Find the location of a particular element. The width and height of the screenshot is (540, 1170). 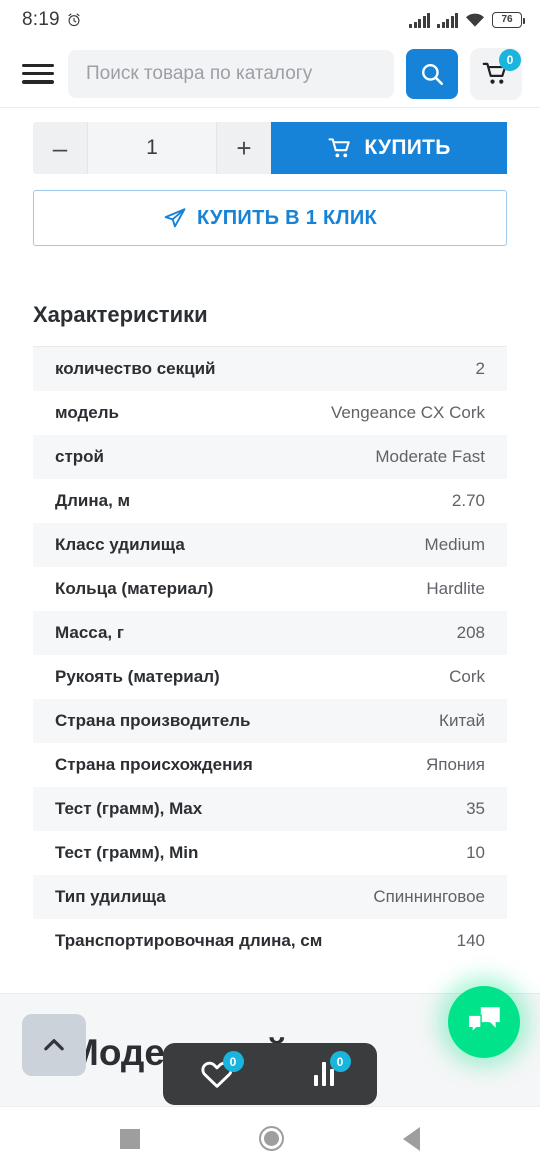

spec-value: 35 is located at coordinates (475, 808).